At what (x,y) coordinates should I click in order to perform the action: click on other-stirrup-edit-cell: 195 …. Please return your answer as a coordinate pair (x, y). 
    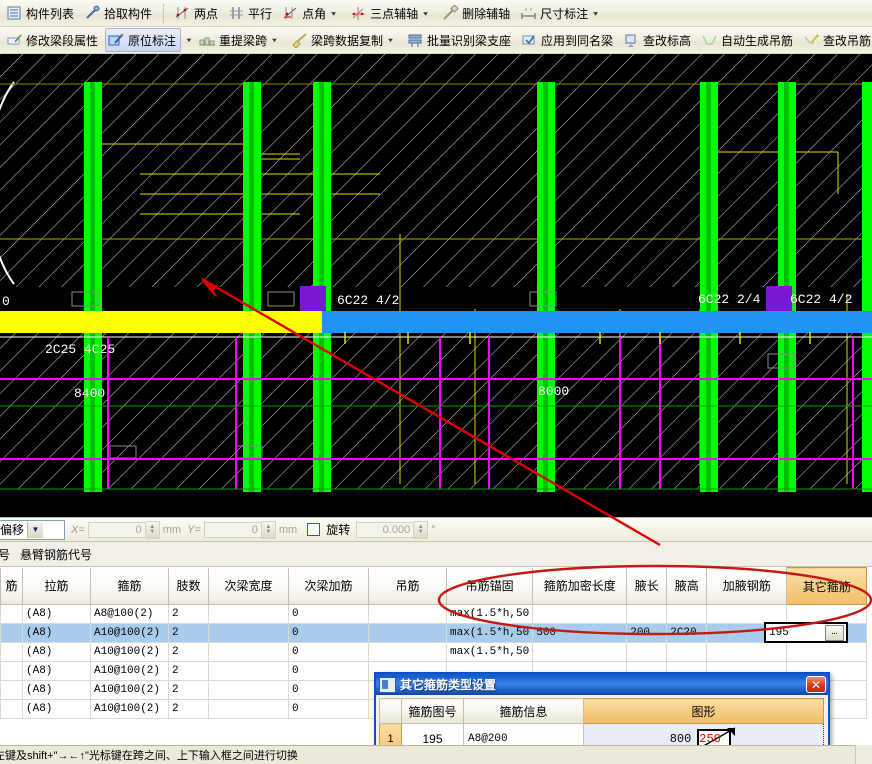
    Looking at the image, I should click on (806, 632).